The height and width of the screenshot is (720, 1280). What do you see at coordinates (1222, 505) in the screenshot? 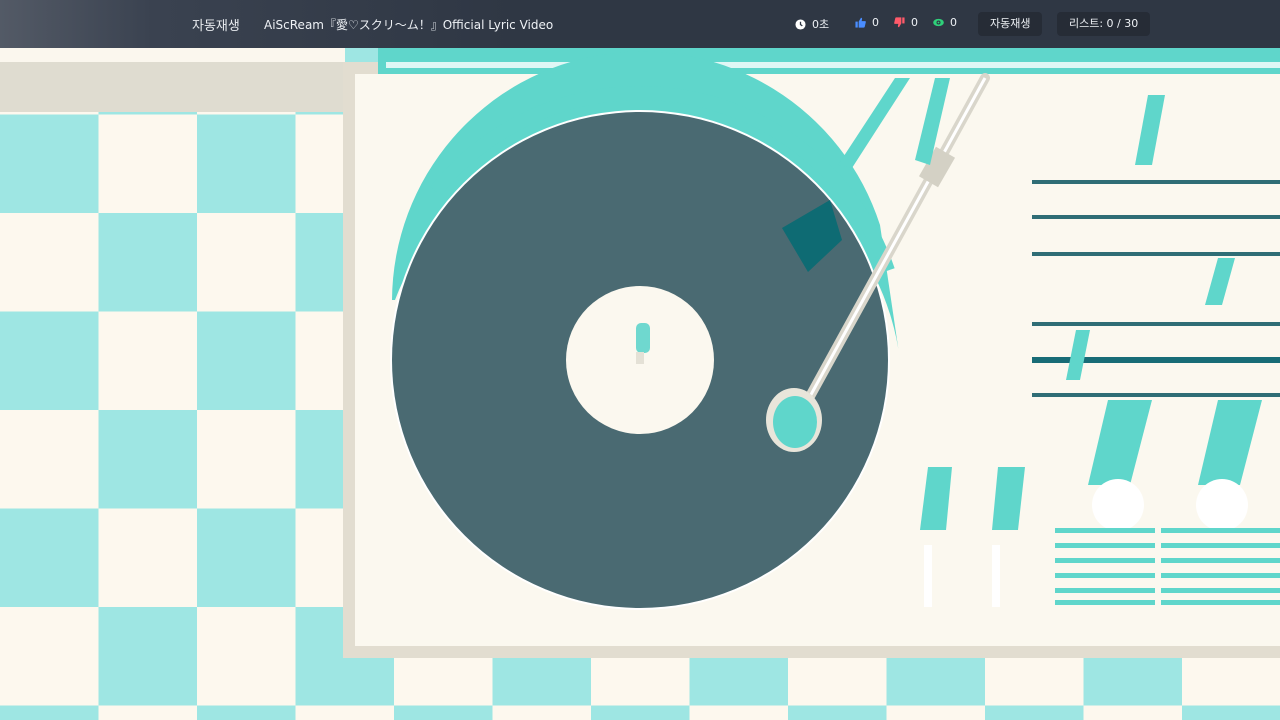
I see `slider-right-base` at bounding box center [1222, 505].